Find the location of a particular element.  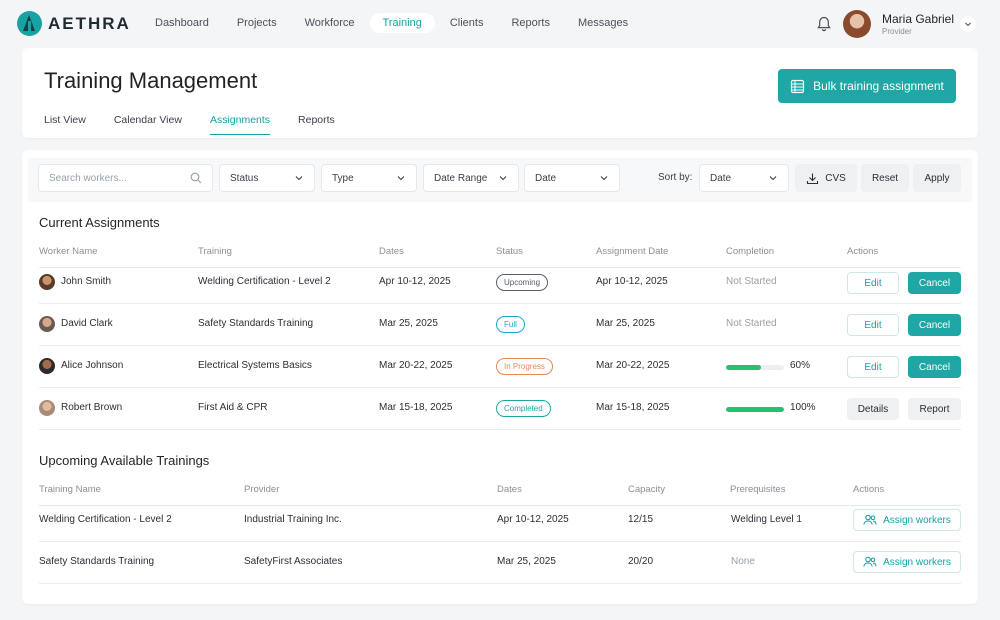

user-menu-chevron-down-icon is located at coordinates (968, 24).